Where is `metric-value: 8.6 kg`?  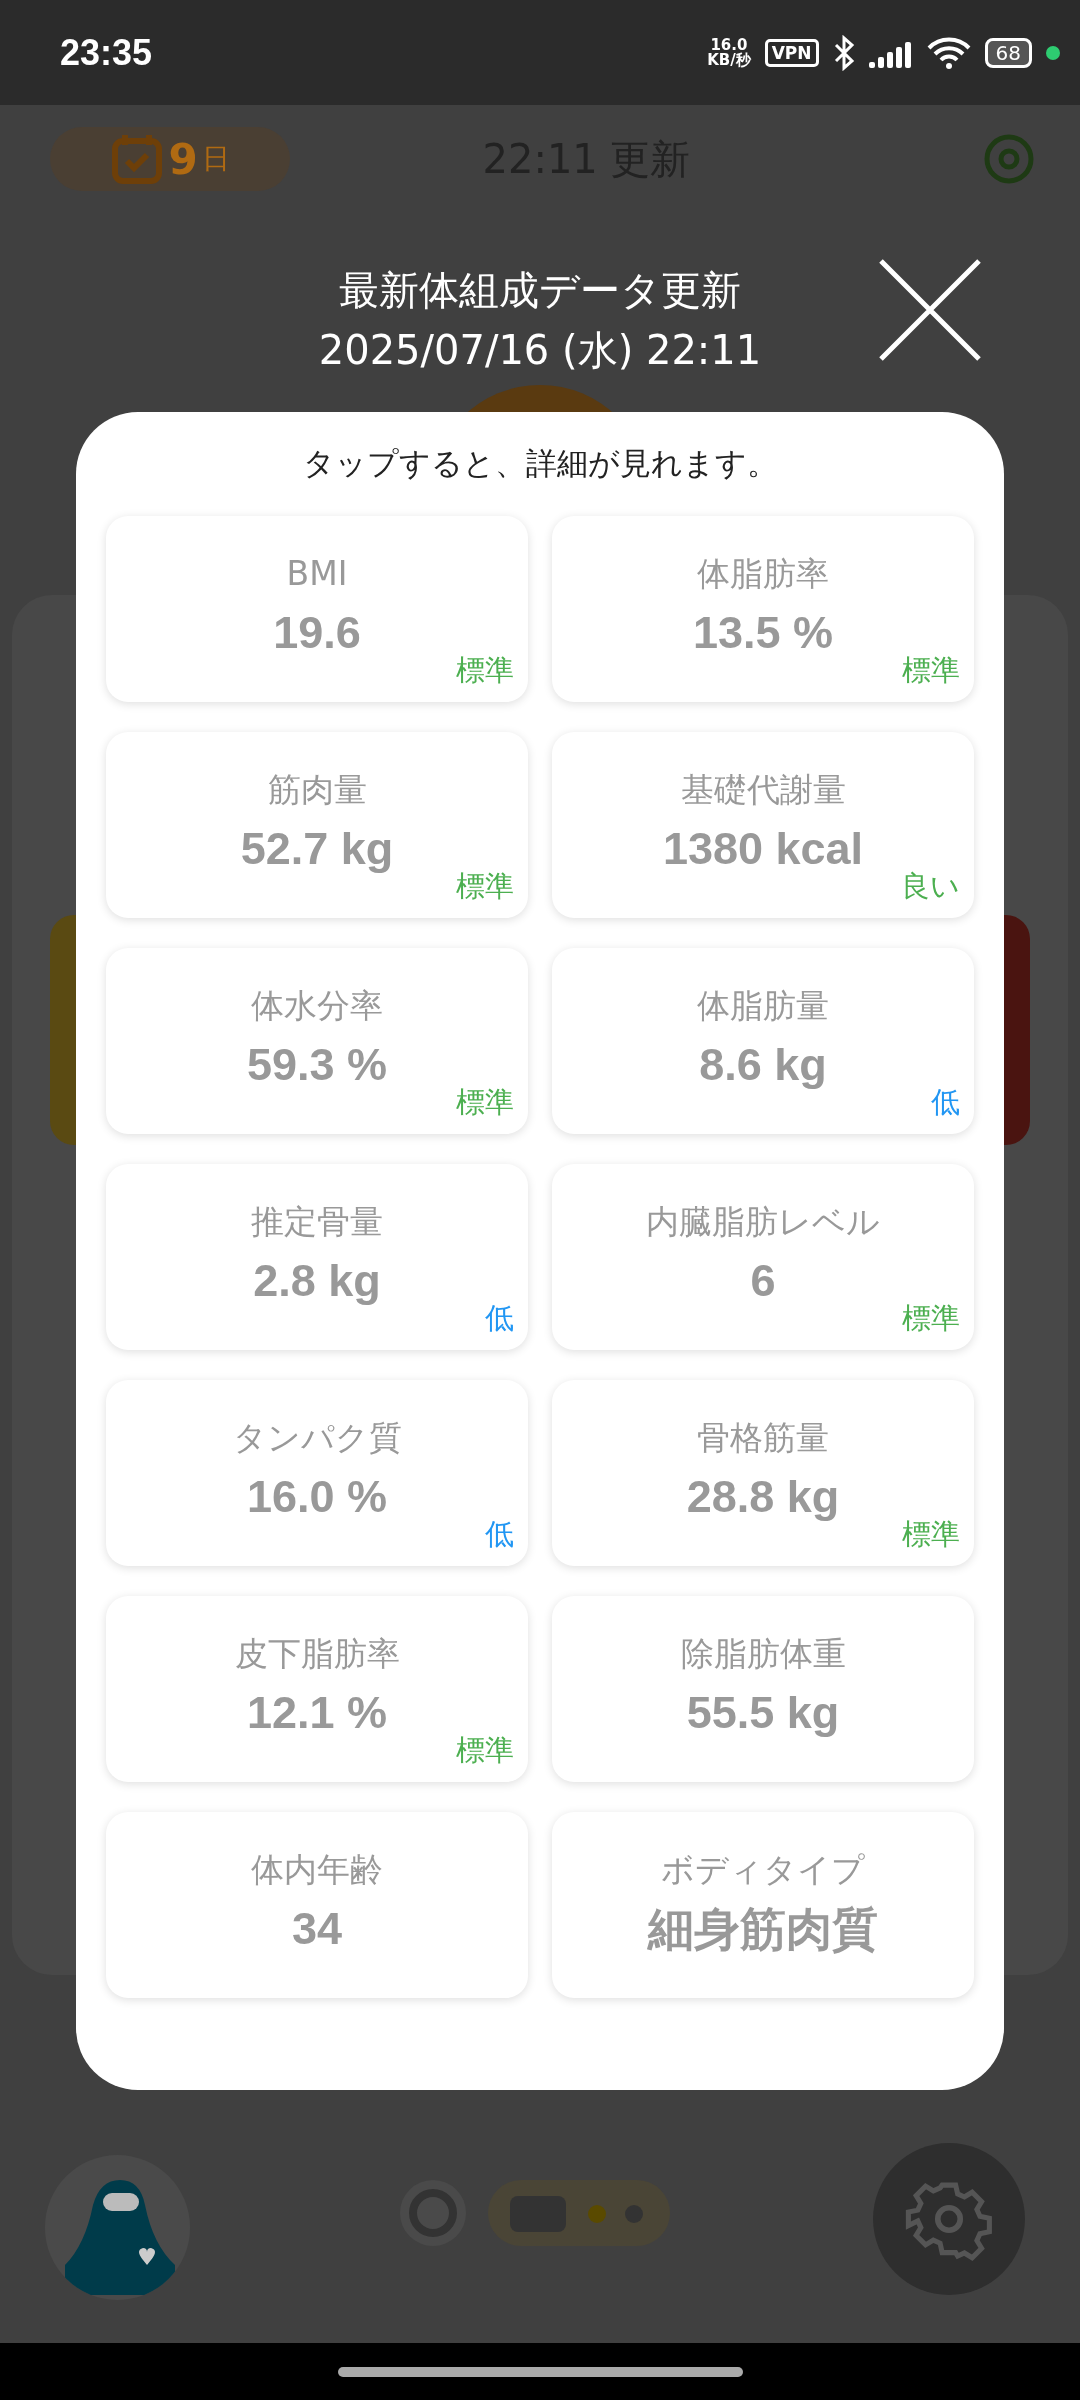
metric-value: 8.6 kg is located at coordinates (763, 1065).